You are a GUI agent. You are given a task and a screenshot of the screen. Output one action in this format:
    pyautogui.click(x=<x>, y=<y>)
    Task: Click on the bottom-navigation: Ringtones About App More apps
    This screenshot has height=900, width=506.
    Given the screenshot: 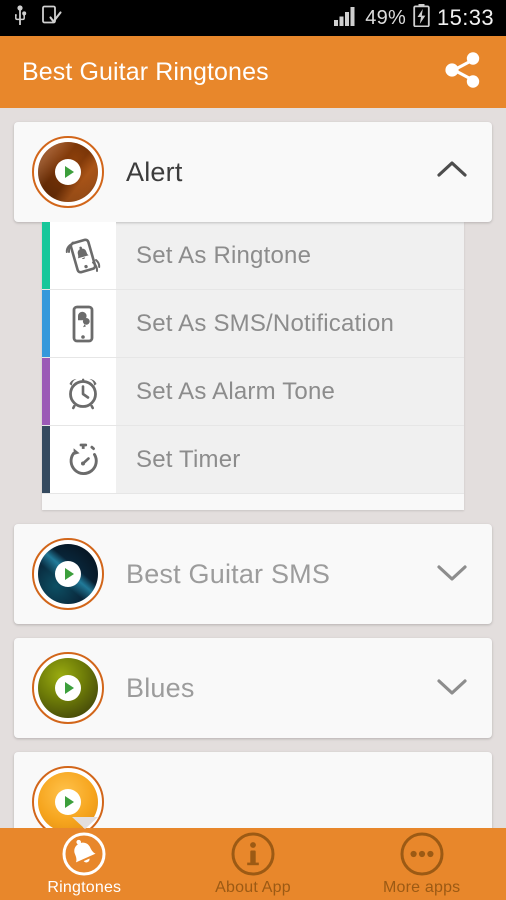 What is the action you would take?
    pyautogui.click(x=253, y=858)
    